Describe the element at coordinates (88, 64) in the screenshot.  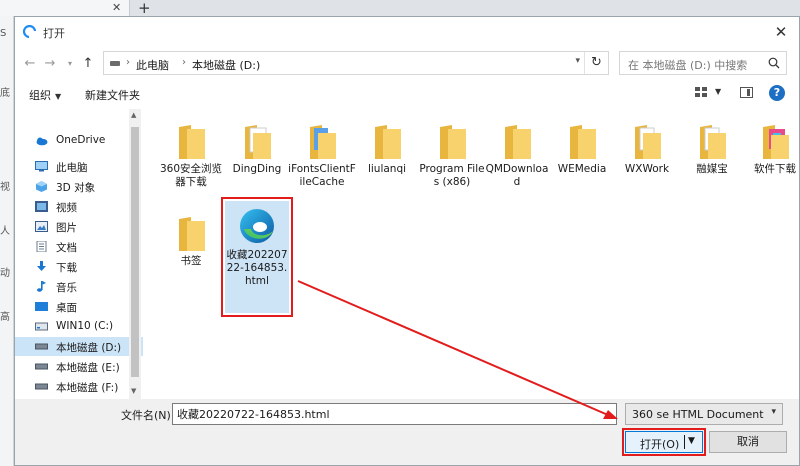
I see `up-arrow-icon: ↑` at that location.